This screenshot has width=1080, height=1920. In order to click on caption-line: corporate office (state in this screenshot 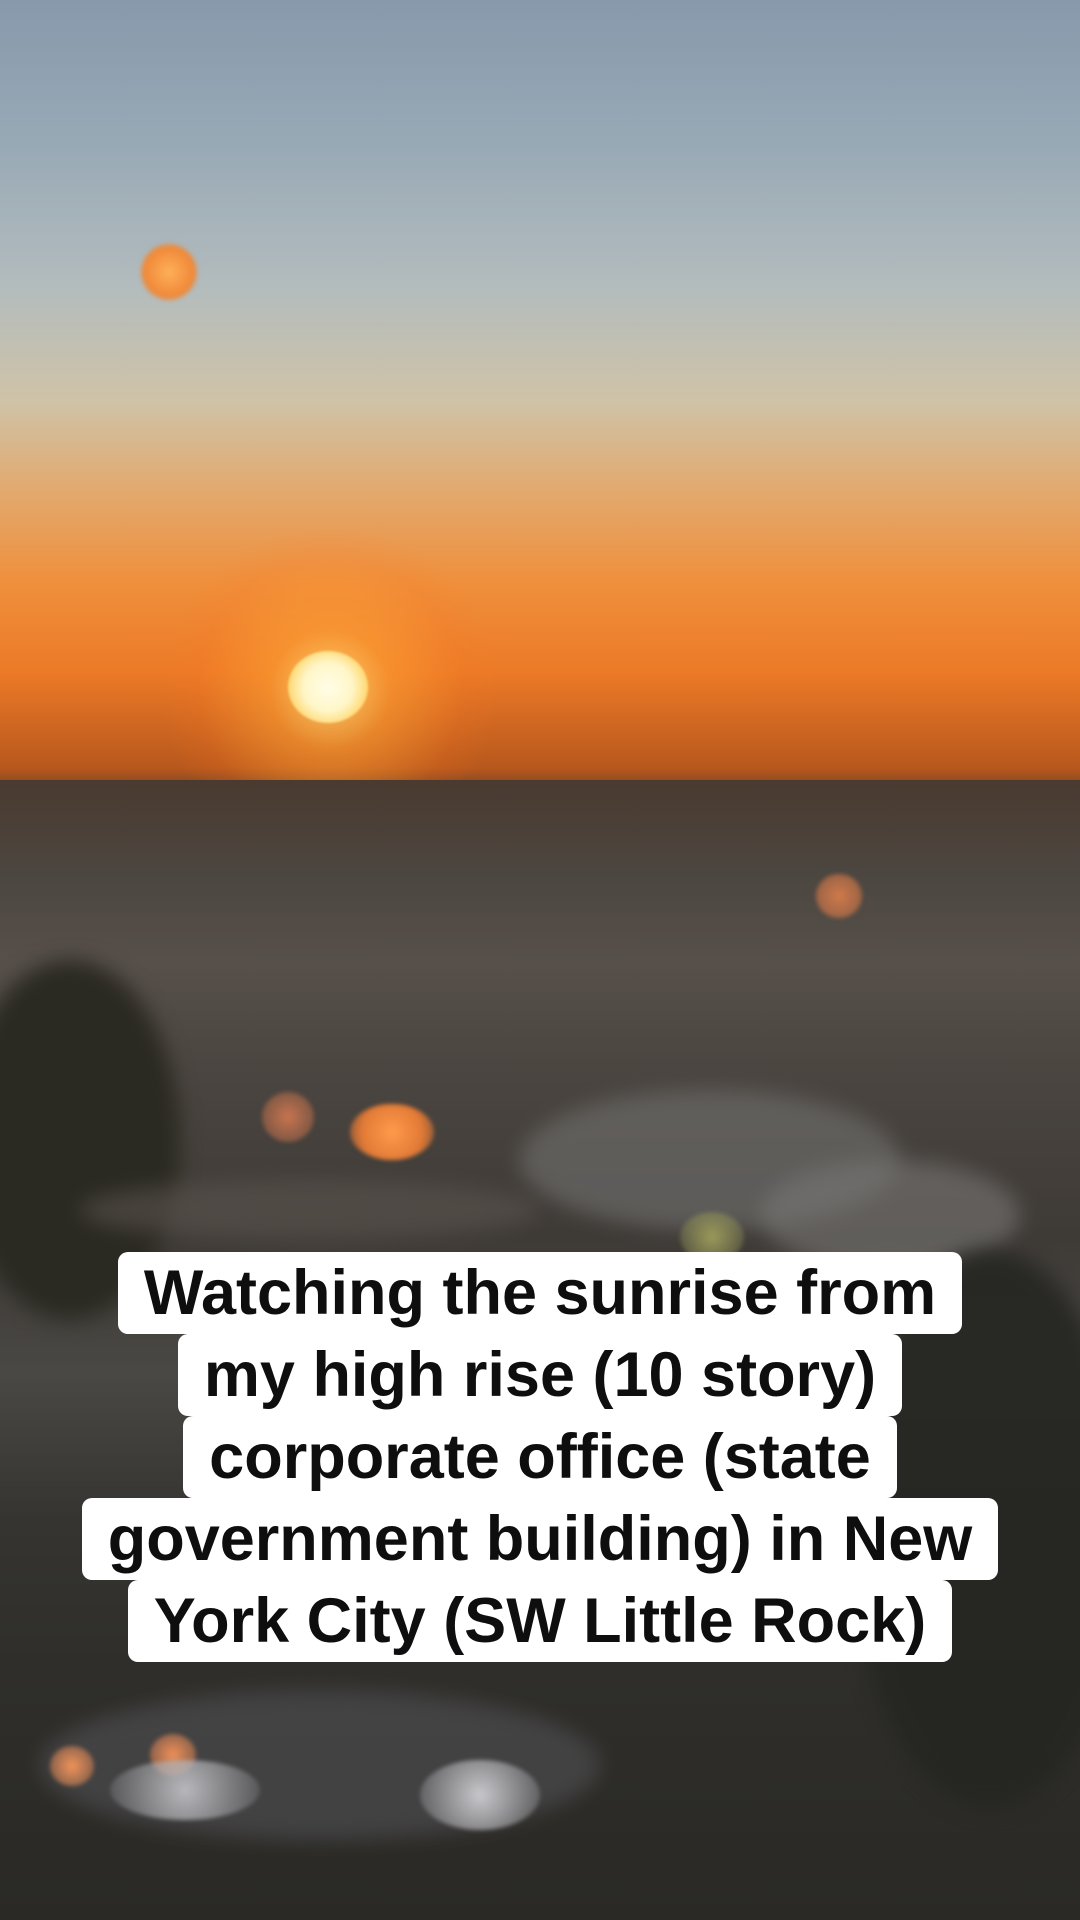, I will do `click(540, 1457)`.